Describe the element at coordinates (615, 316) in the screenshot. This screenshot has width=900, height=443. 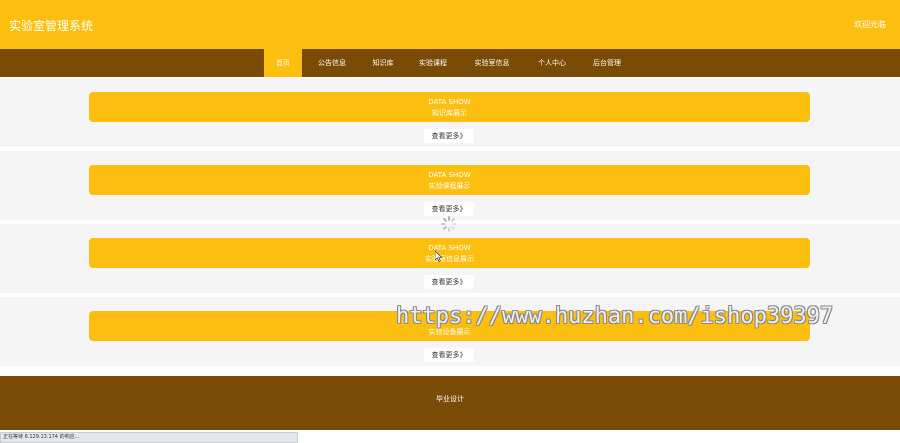
I see `watermark-text: https://www.huzhan.com/ishop39397` at that location.